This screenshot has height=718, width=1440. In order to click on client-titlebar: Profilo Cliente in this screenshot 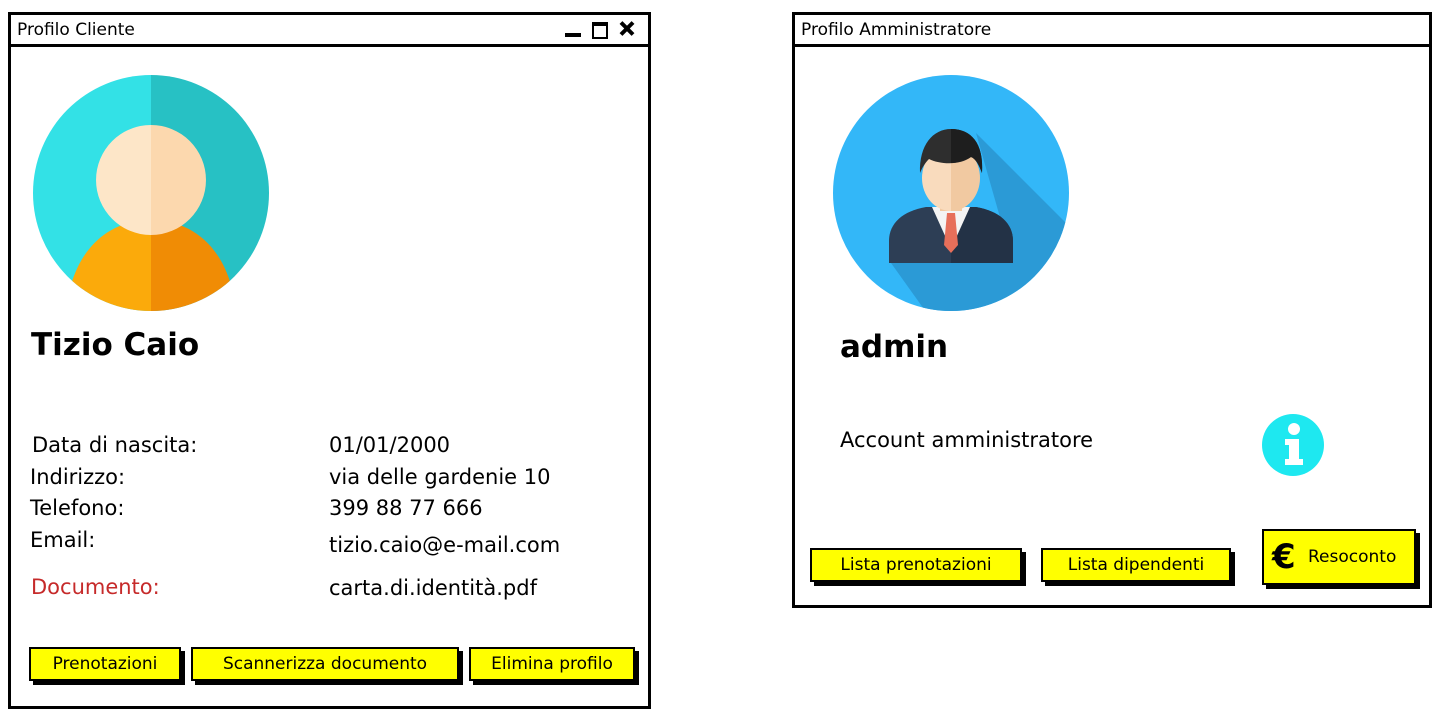, I will do `click(329, 31)`.